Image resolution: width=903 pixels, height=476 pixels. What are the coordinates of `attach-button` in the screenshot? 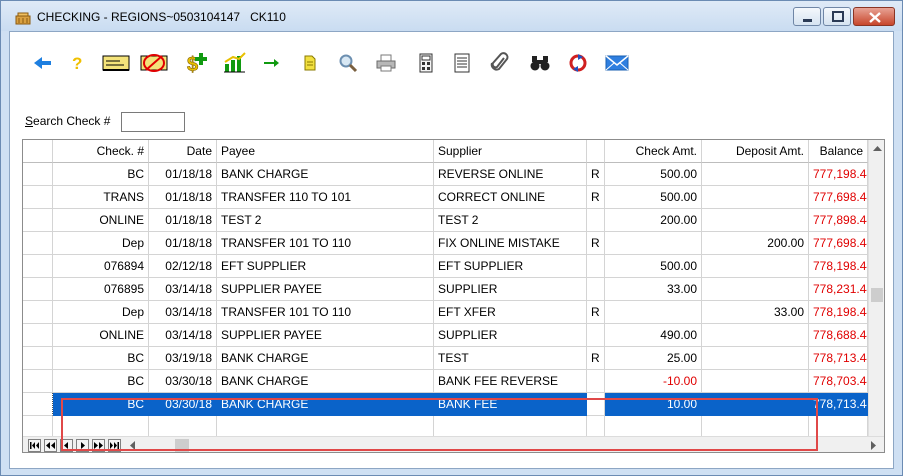 It's located at (500, 63).